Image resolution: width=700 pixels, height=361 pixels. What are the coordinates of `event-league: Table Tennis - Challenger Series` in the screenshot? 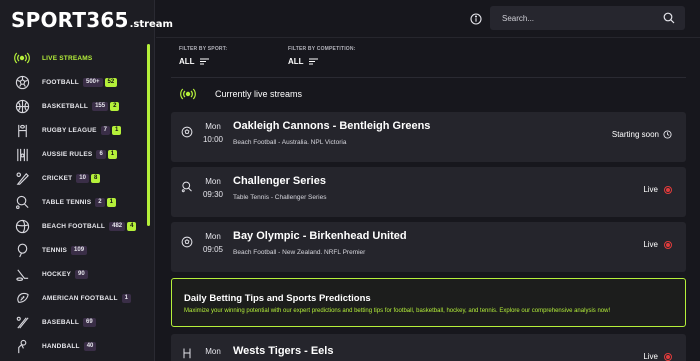 It's located at (280, 197).